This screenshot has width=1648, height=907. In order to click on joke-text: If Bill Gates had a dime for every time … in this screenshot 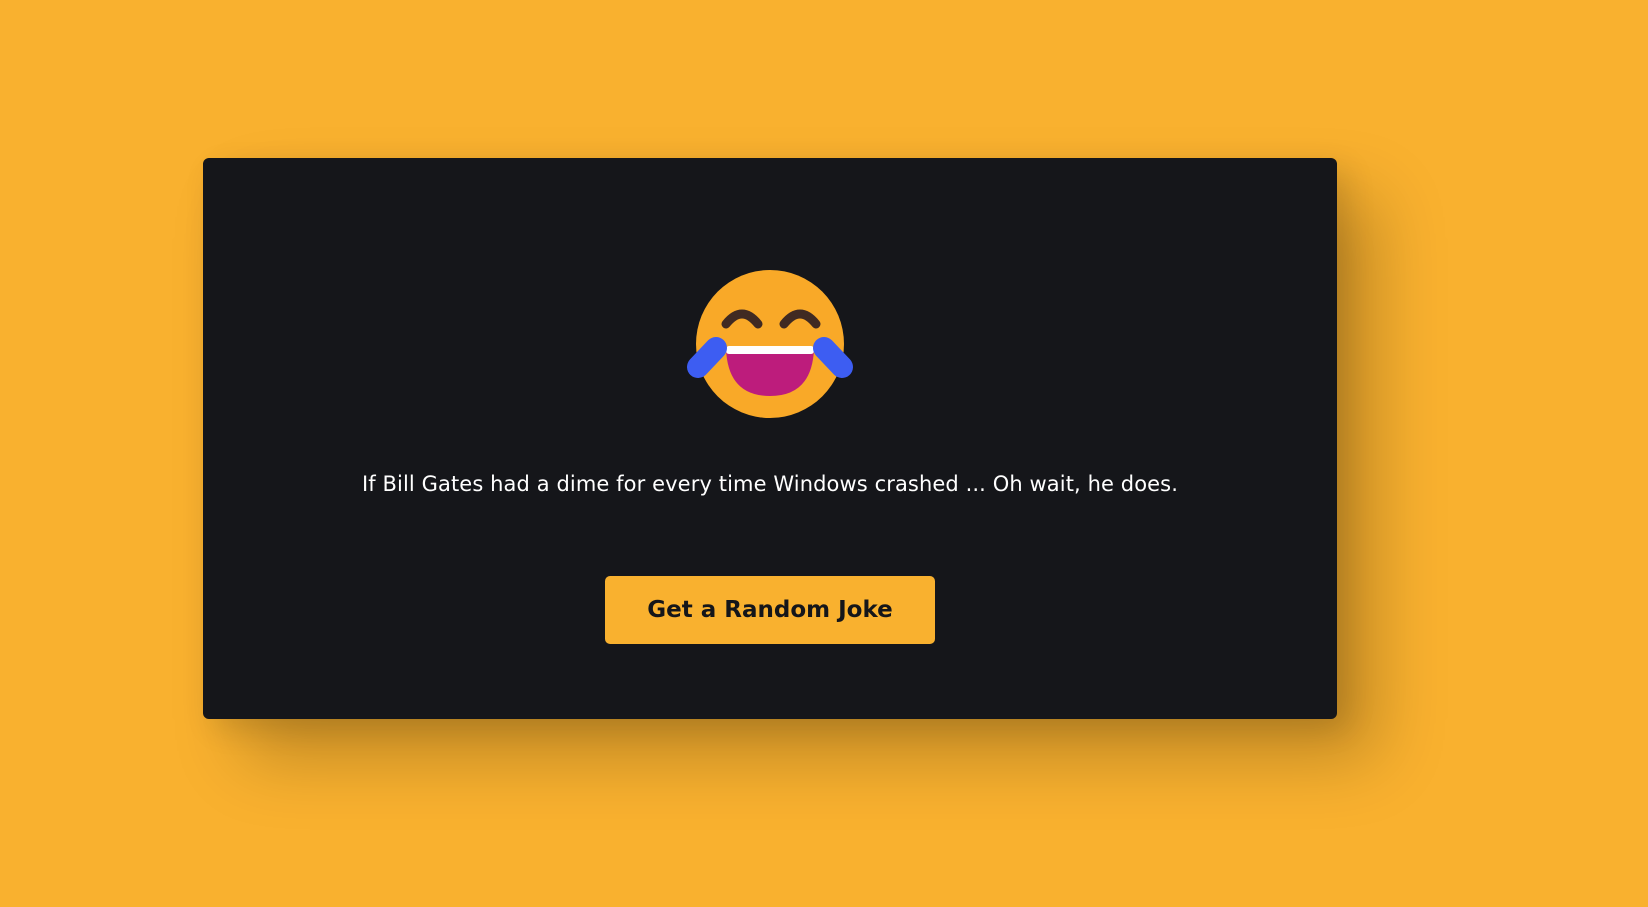, I will do `click(769, 484)`.